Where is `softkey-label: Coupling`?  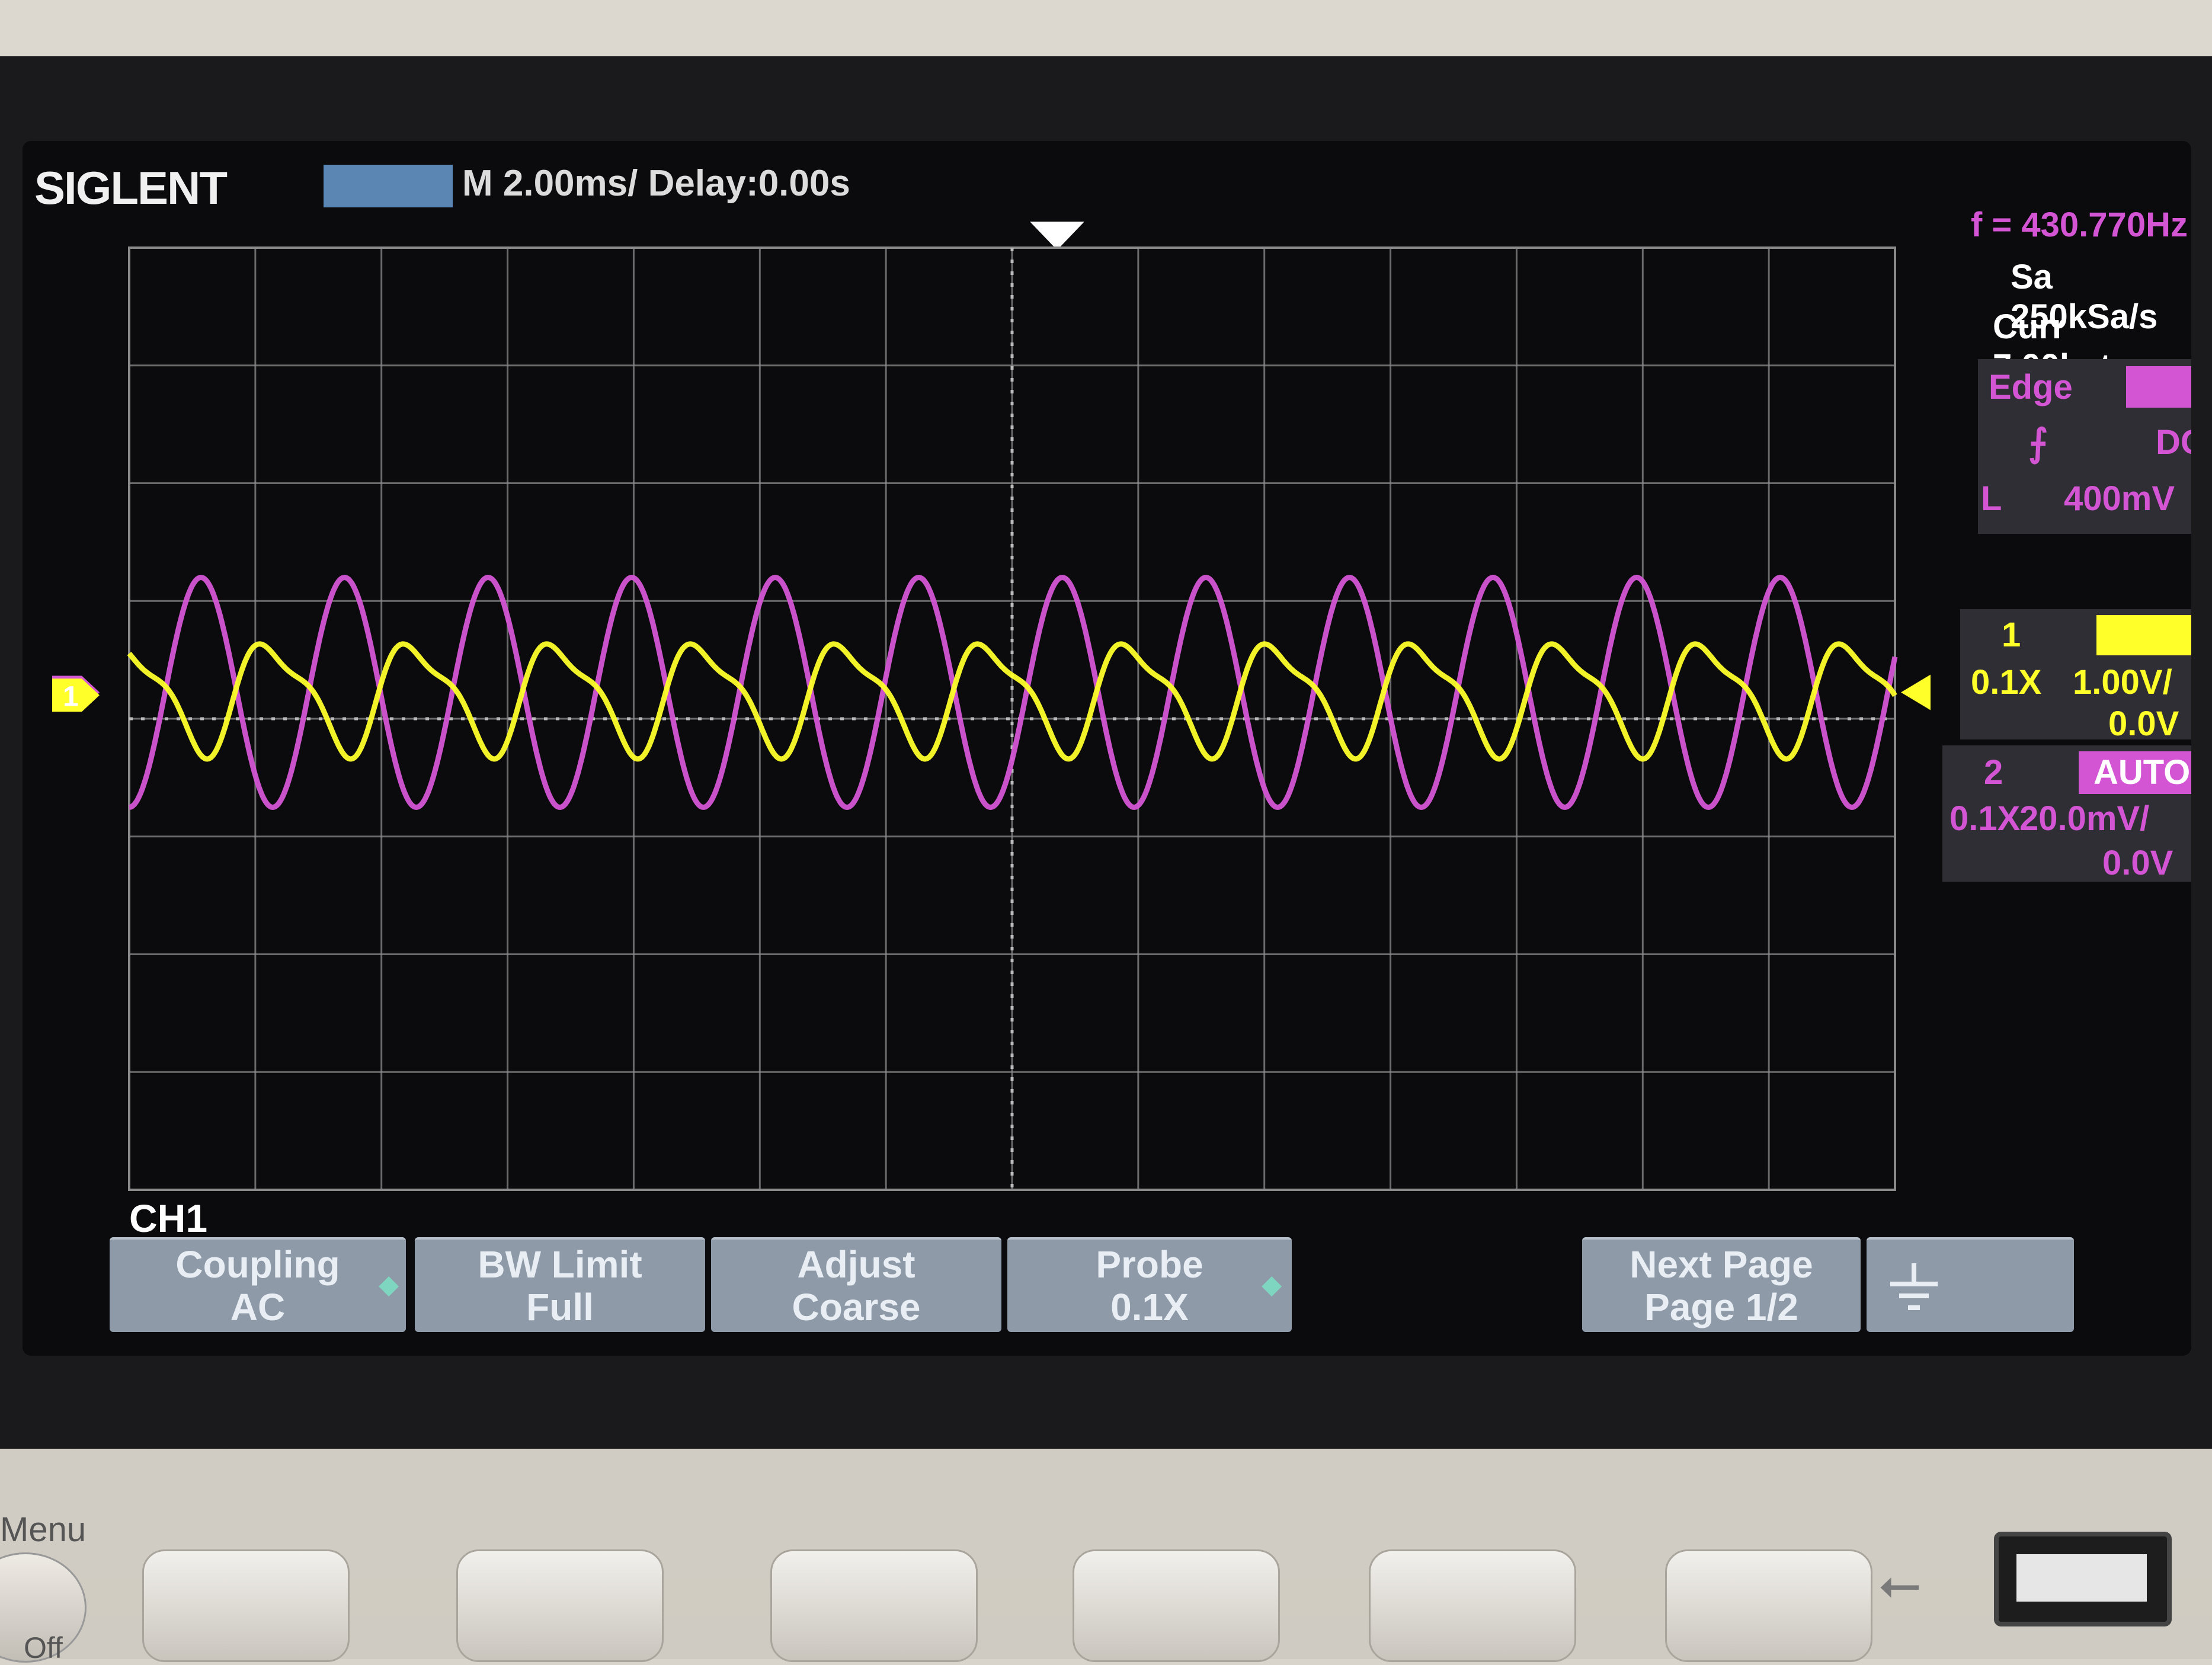 softkey-label: Coupling is located at coordinates (257, 1264).